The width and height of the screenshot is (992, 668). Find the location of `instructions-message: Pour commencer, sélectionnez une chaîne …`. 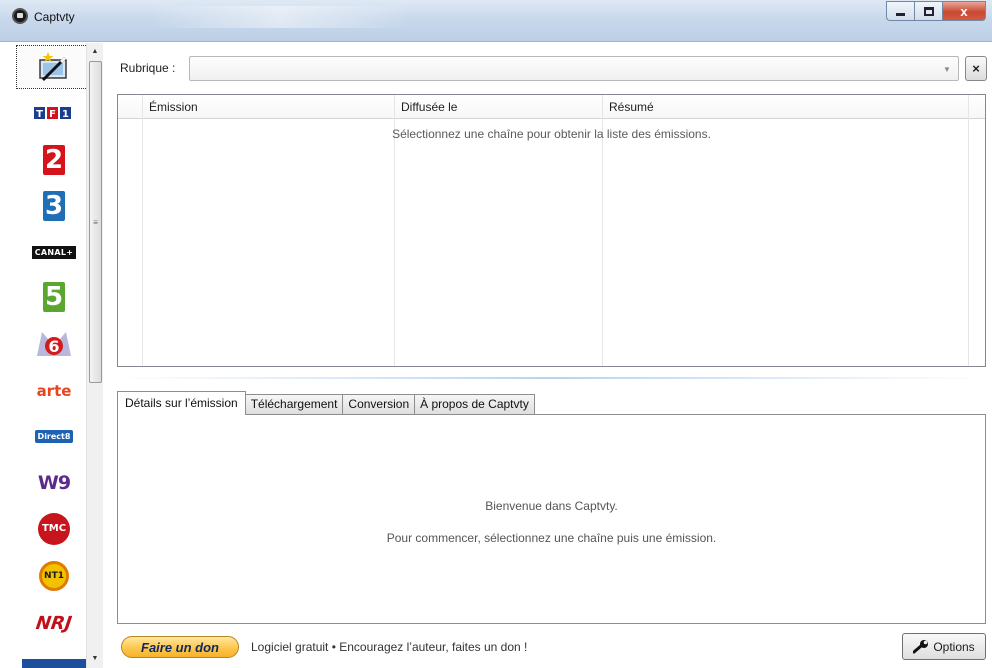

instructions-message: Pour commencer, sélectionnez une chaîne … is located at coordinates (551, 538).